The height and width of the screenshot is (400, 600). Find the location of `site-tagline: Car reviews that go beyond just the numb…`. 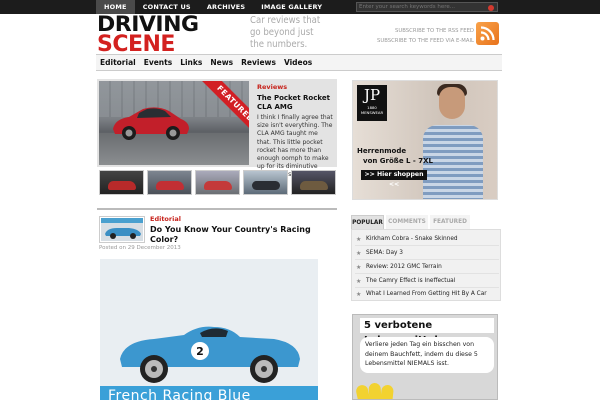

site-tagline: Car reviews that go beyond just the numb… is located at coordinates (285, 32).